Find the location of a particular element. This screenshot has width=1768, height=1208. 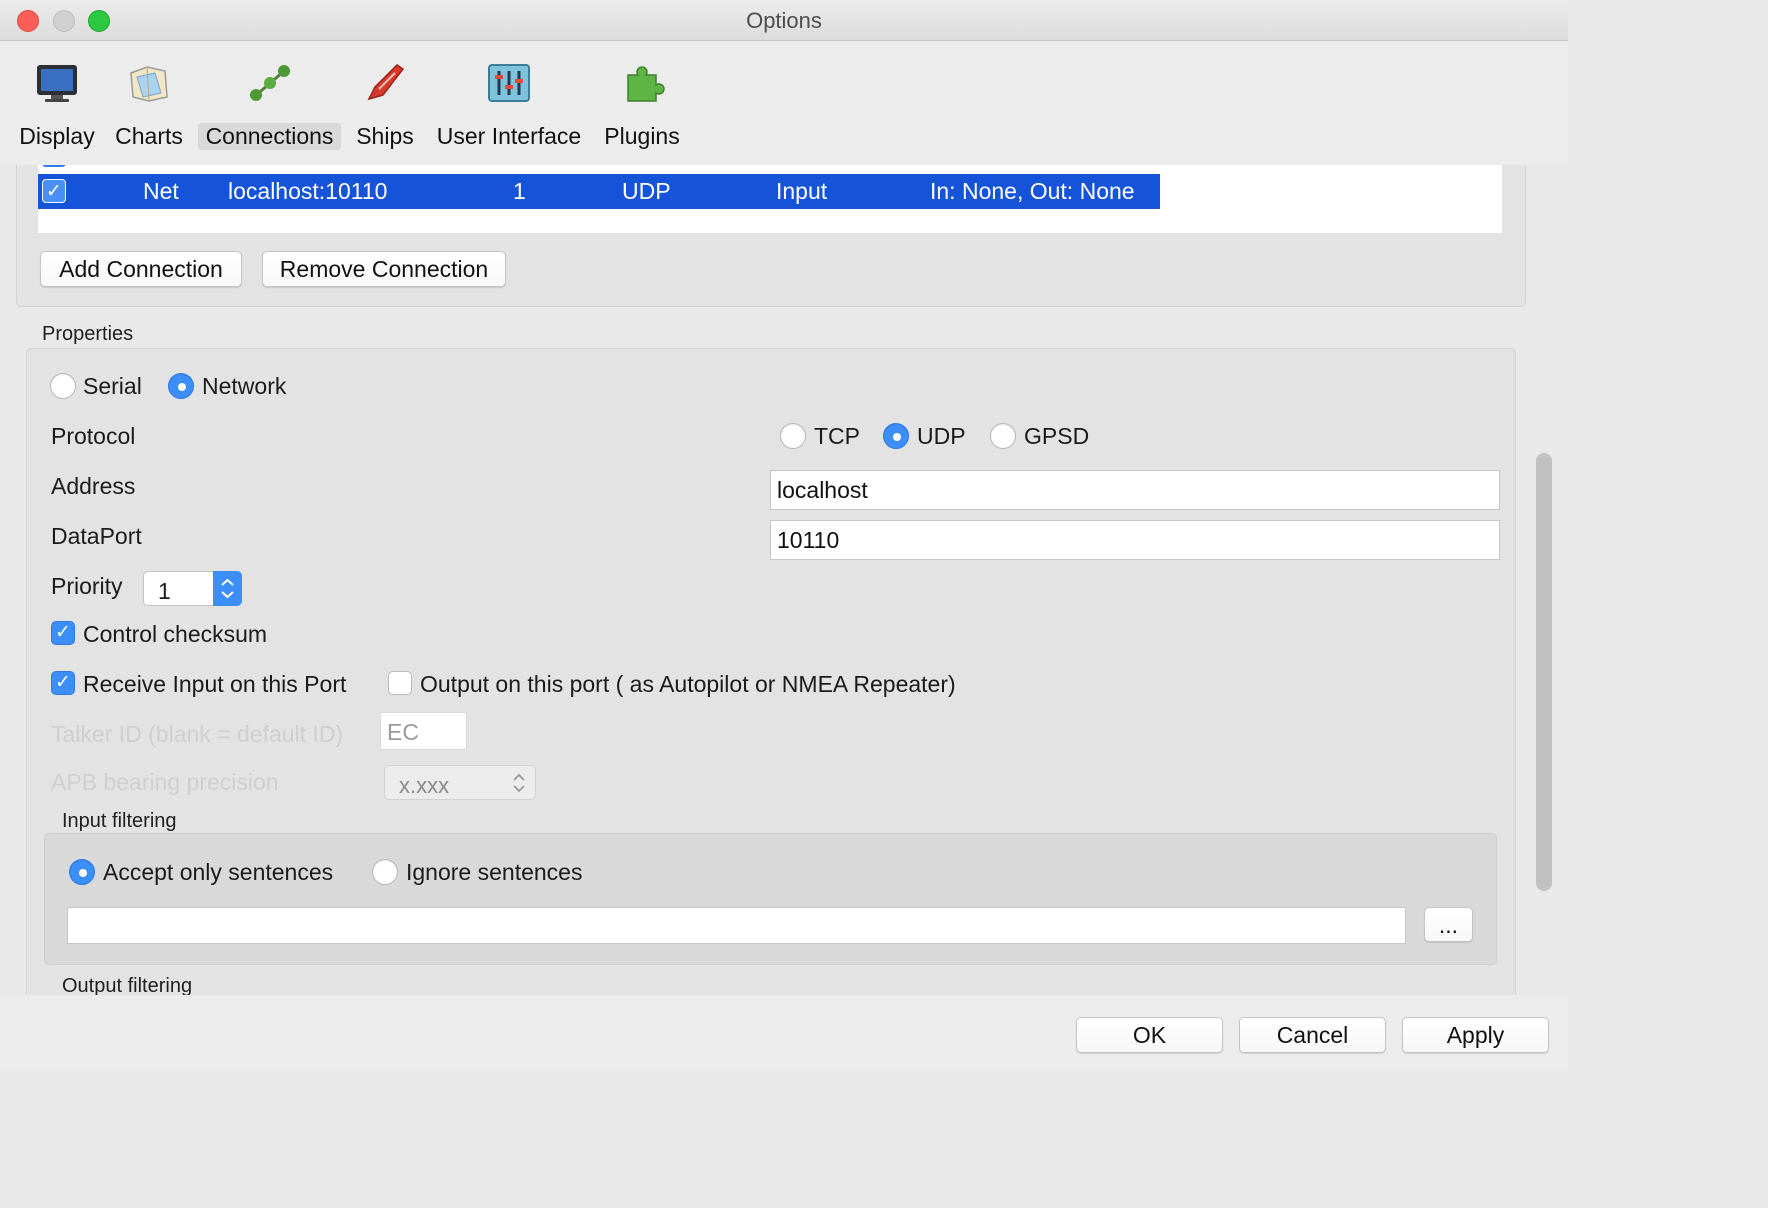

input-filtering-panel is located at coordinates (770, 899).